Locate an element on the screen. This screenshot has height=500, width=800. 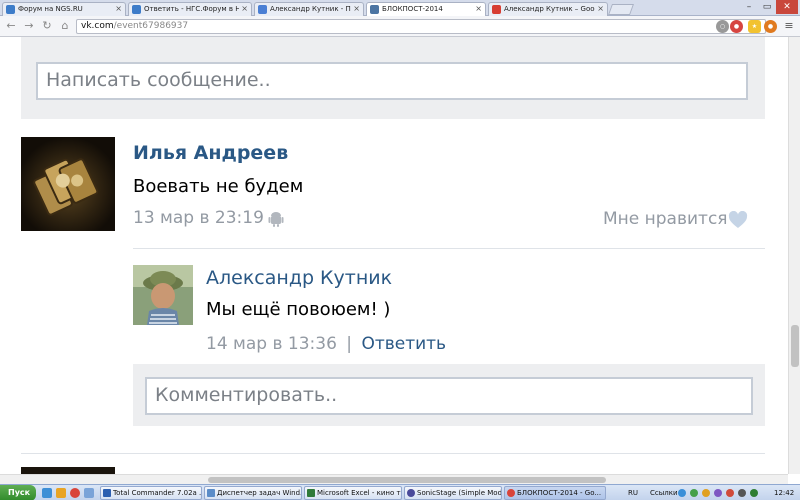
forward-arrow-icon: → is located at coordinates (29, 26).